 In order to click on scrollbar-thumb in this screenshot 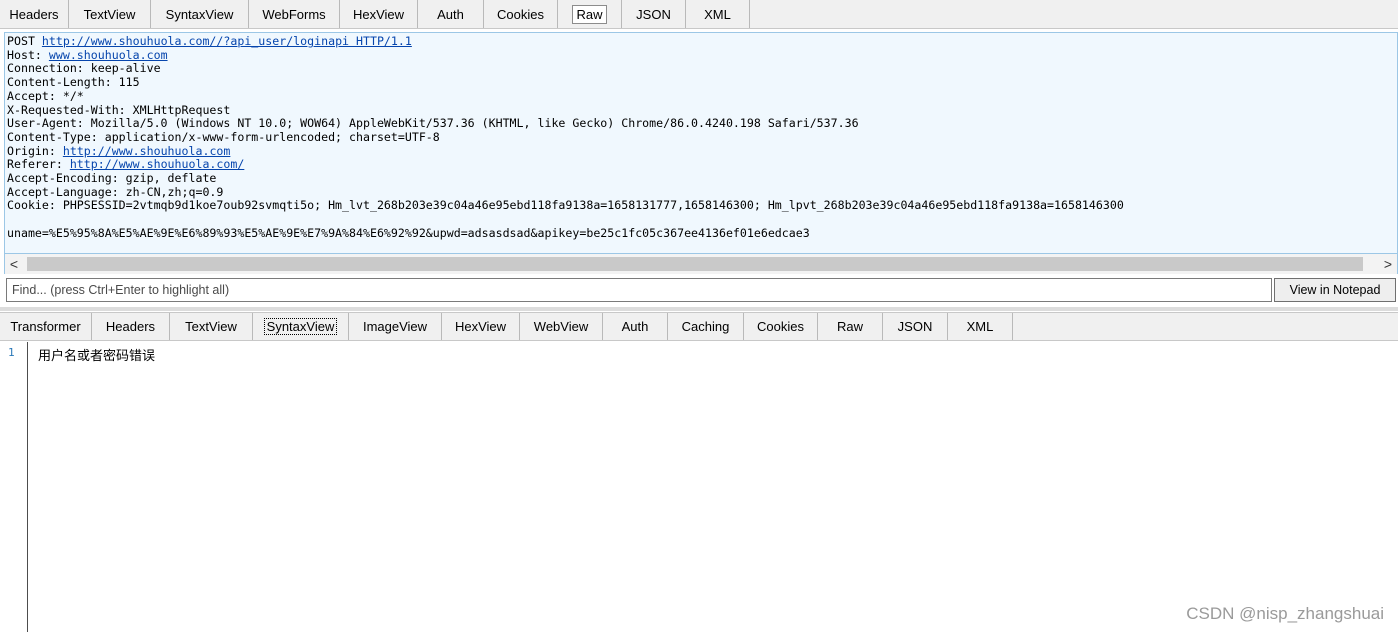, I will do `click(695, 264)`.